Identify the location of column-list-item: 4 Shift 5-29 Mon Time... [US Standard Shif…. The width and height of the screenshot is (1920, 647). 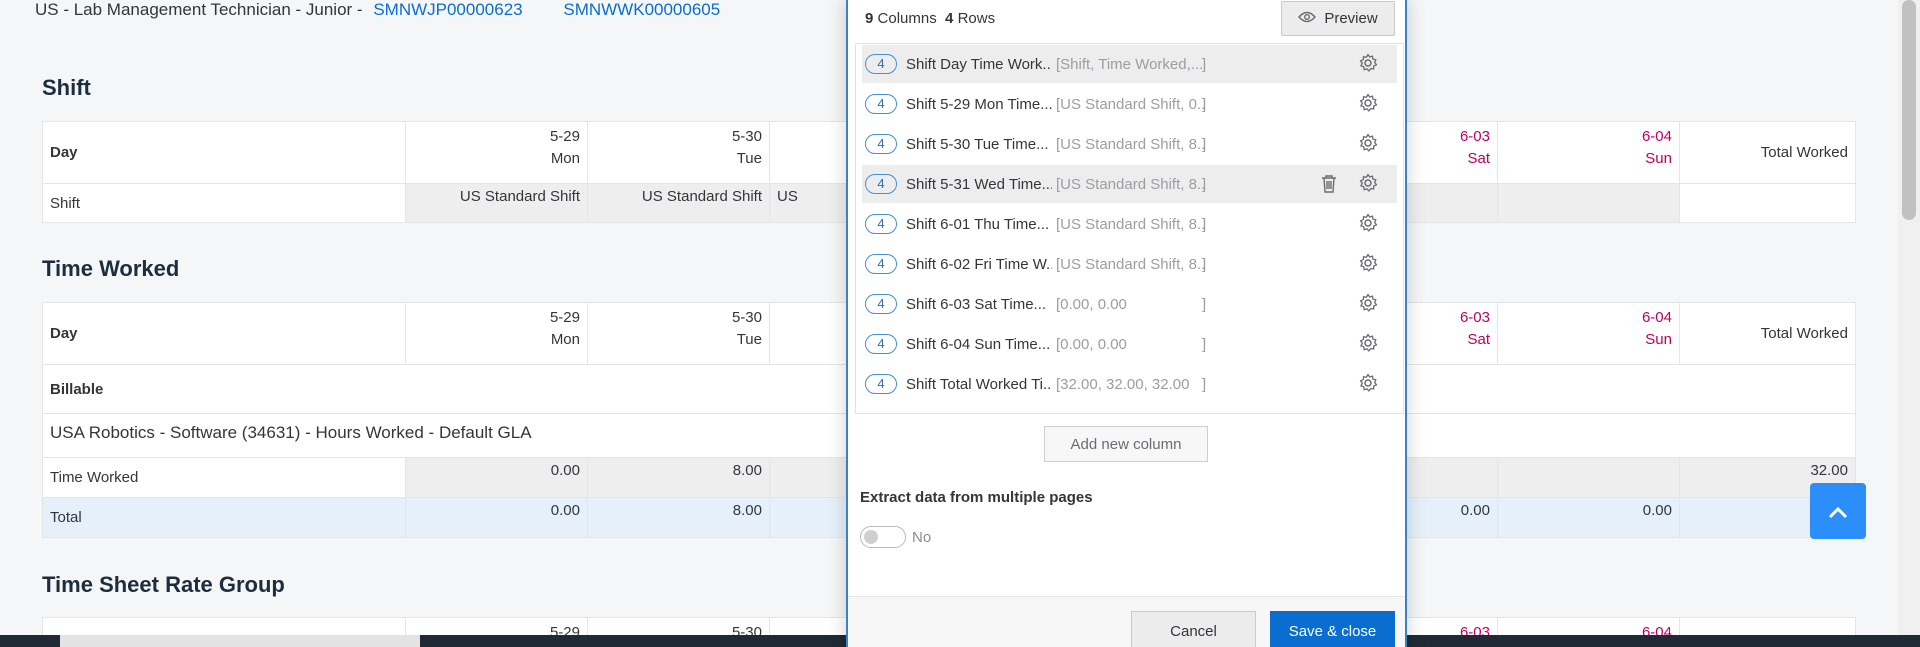
(1129, 104).